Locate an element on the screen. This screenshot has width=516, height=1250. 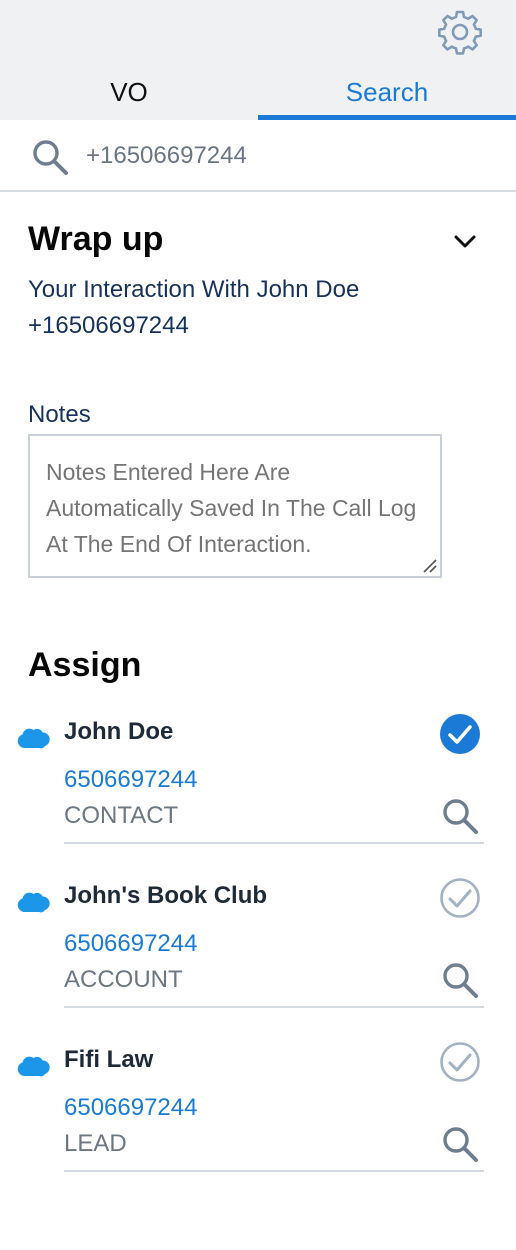
record-name: John's Book Club is located at coordinates (165, 896).